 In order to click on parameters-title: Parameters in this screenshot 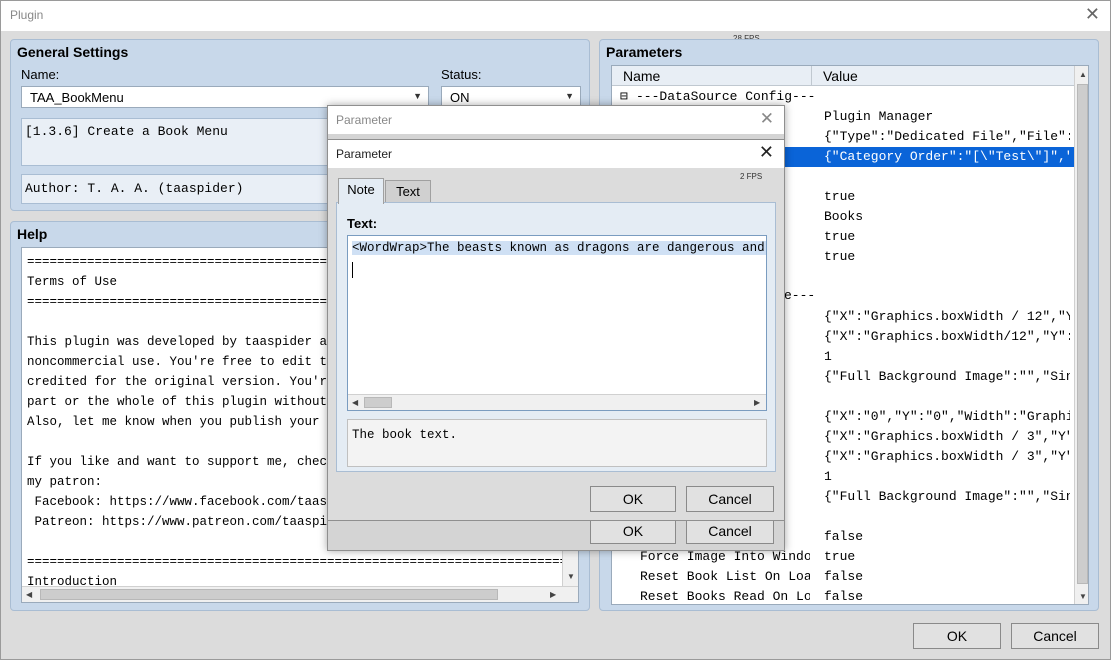, I will do `click(644, 52)`.